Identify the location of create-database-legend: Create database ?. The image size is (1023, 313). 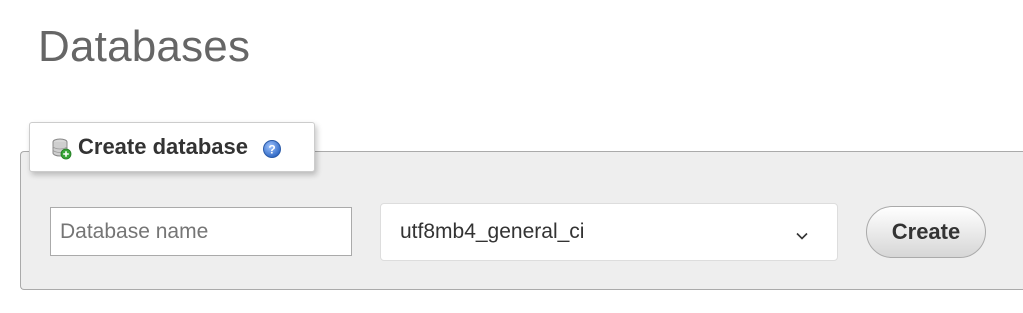
(172, 147).